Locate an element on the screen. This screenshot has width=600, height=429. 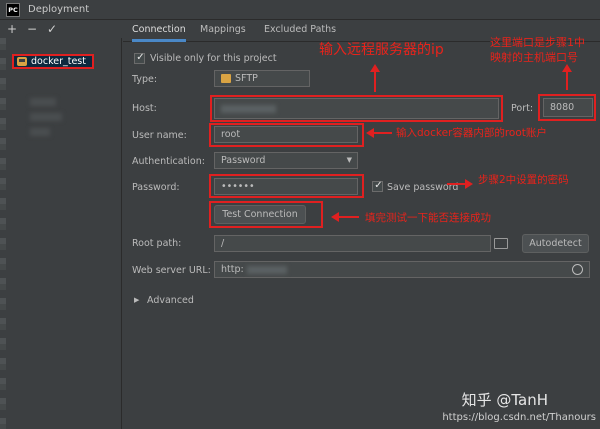
tab-connection: Connection is located at coordinates (159, 33).